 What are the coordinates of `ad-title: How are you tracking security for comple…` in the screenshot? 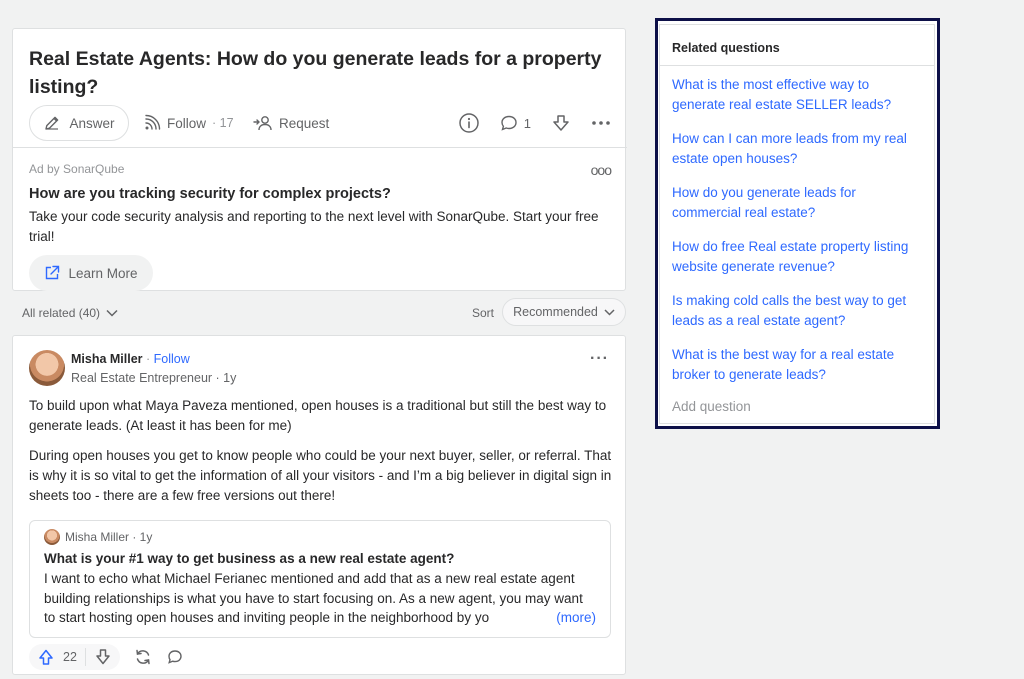 It's located at (320, 194).